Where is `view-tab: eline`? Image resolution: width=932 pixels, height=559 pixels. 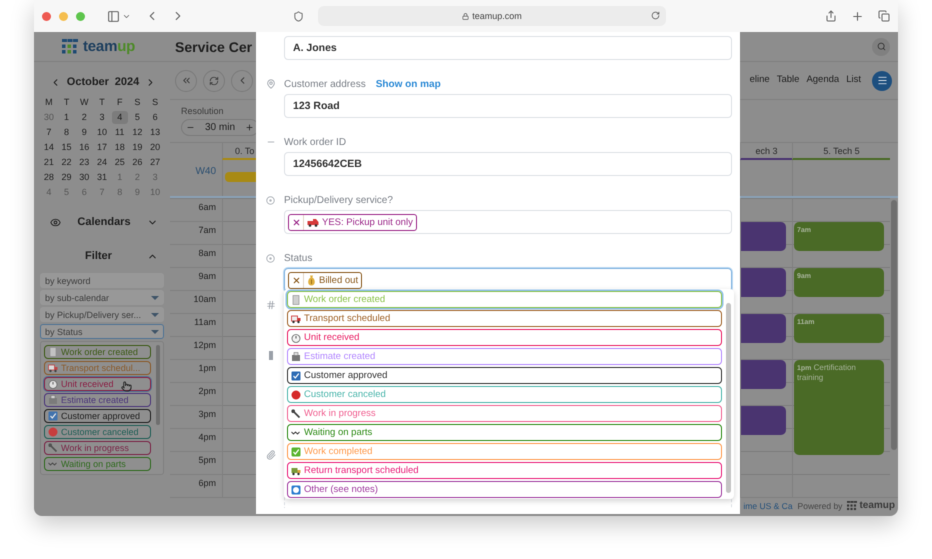
view-tab: eline is located at coordinates (760, 80).